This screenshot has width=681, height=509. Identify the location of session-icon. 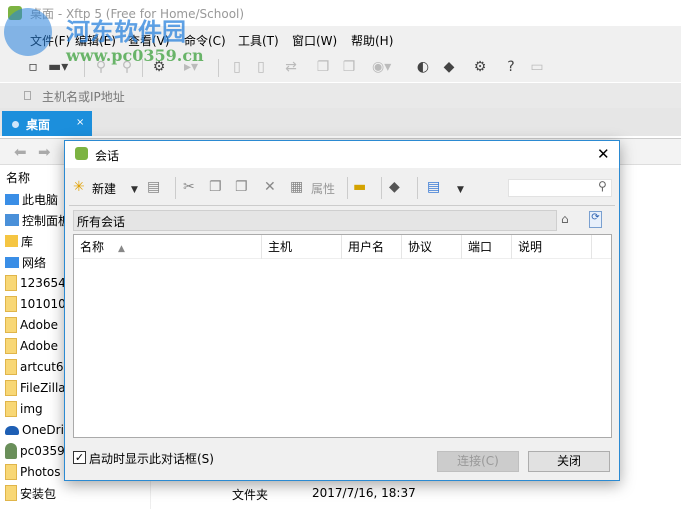
(81, 153).